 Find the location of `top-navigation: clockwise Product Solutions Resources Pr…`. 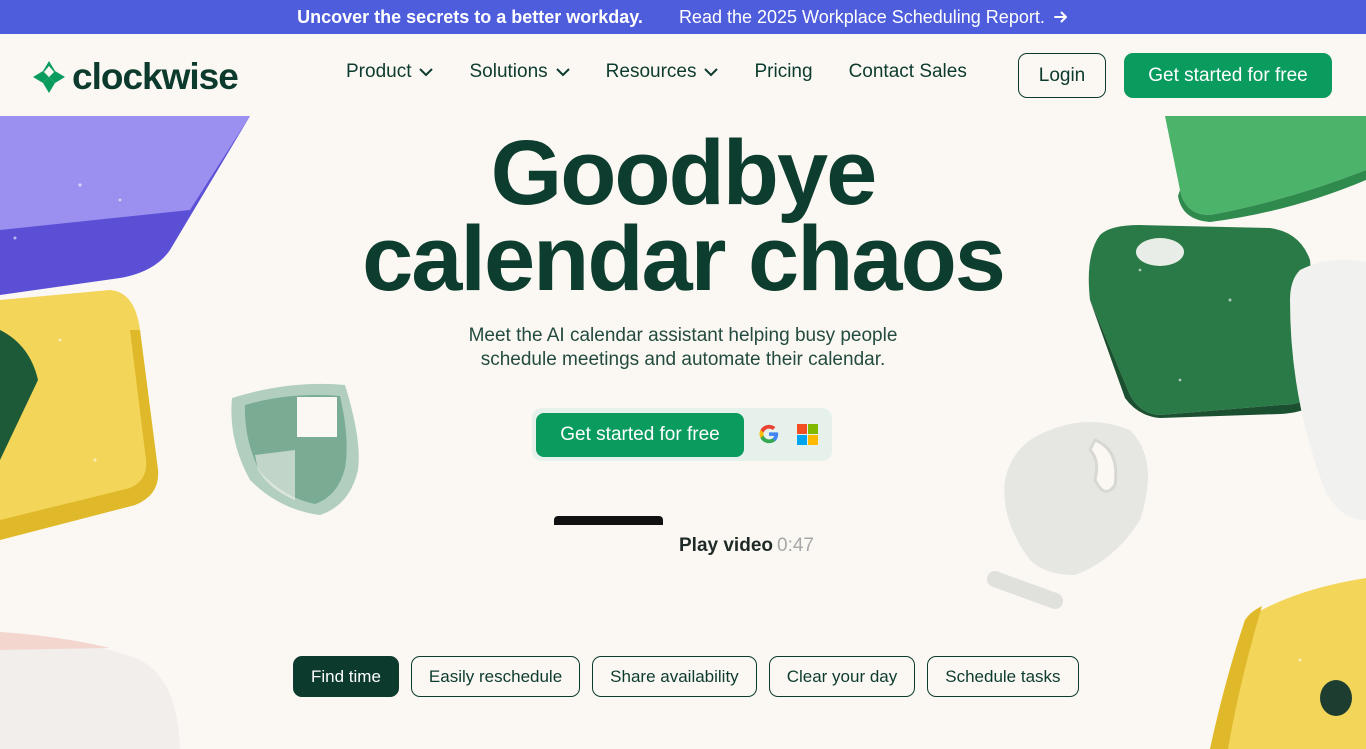

top-navigation: clockwise Product Solutions Resources Pr… is located at coordinates (683, 75).